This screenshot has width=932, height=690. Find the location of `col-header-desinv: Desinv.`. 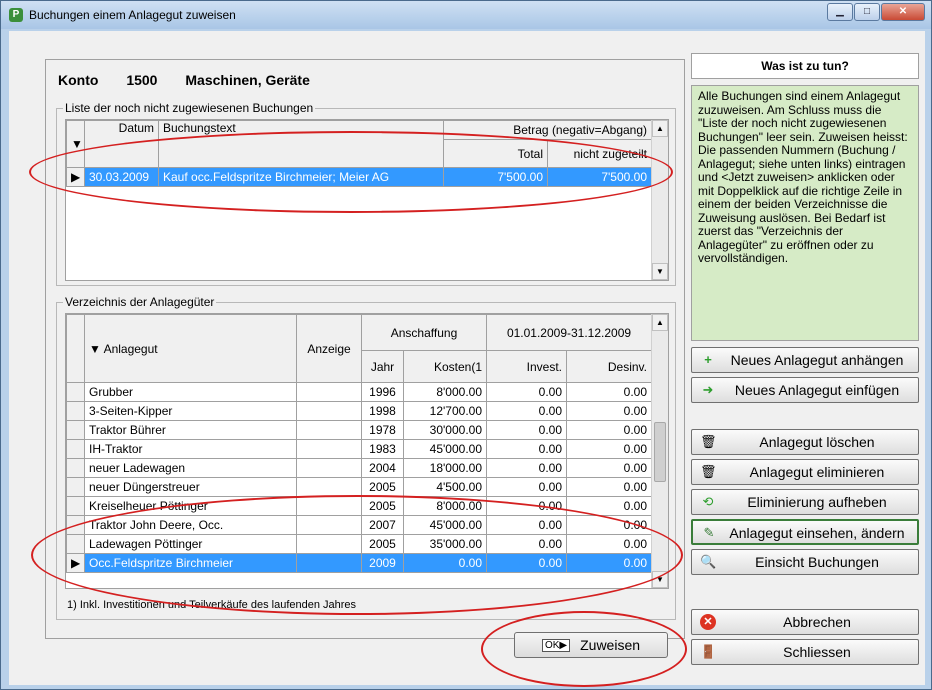

col-header-desinv: Desinv. is located at coordinates (609, 366).